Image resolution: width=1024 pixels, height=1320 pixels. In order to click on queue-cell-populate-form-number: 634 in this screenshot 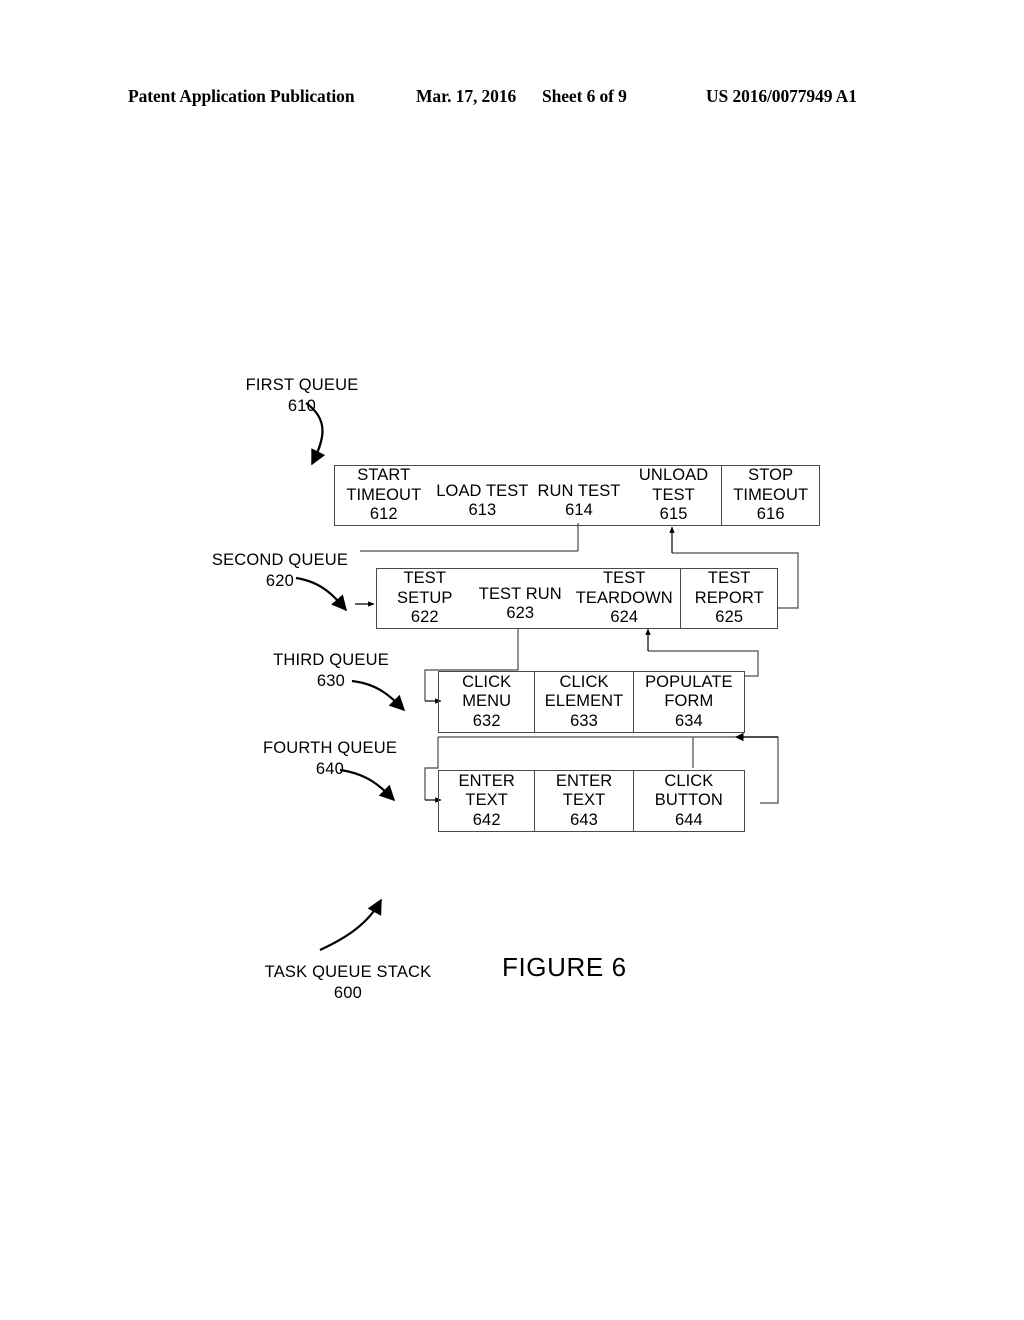, I will do `click(688, 720)`.